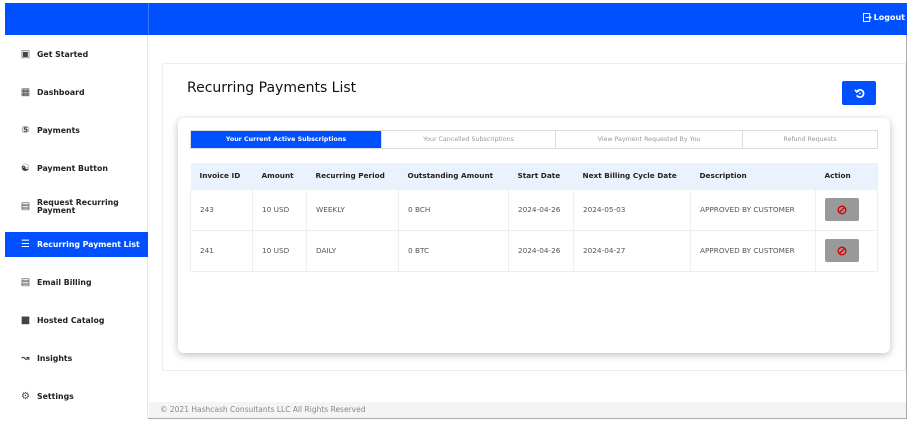 Image resolution: width=912 pixels, height=424 pixels. I want to click on briefcase-check-icon: ▣, so click(25, 54).